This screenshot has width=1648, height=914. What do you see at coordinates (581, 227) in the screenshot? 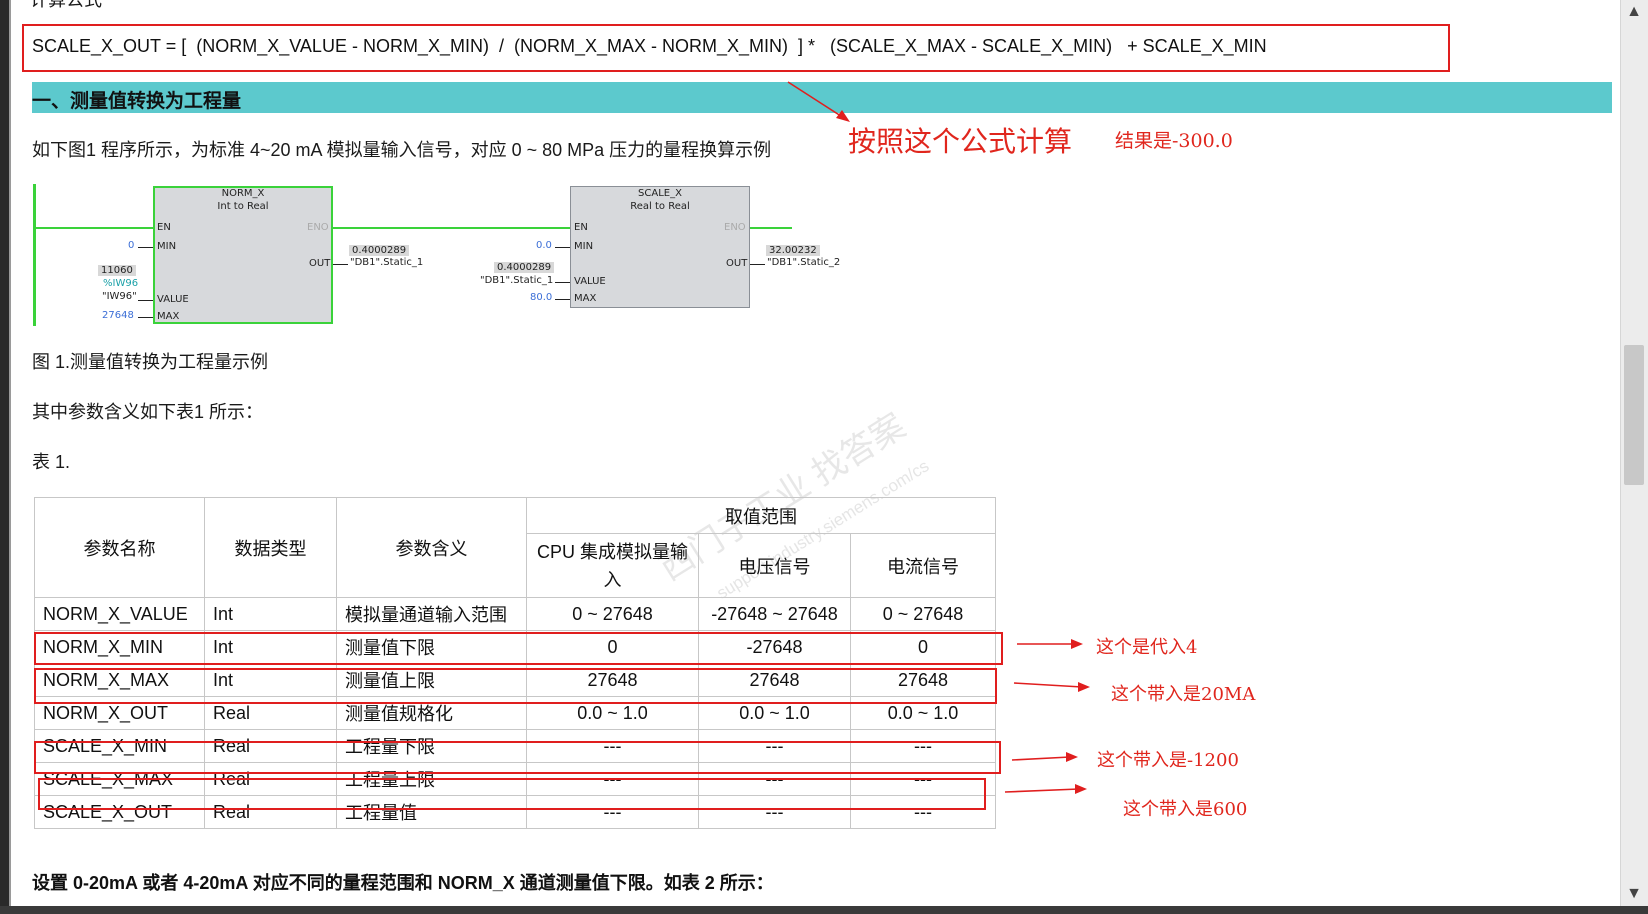
I see `scale-en-pin: EN` at bounding box center [581, 227].